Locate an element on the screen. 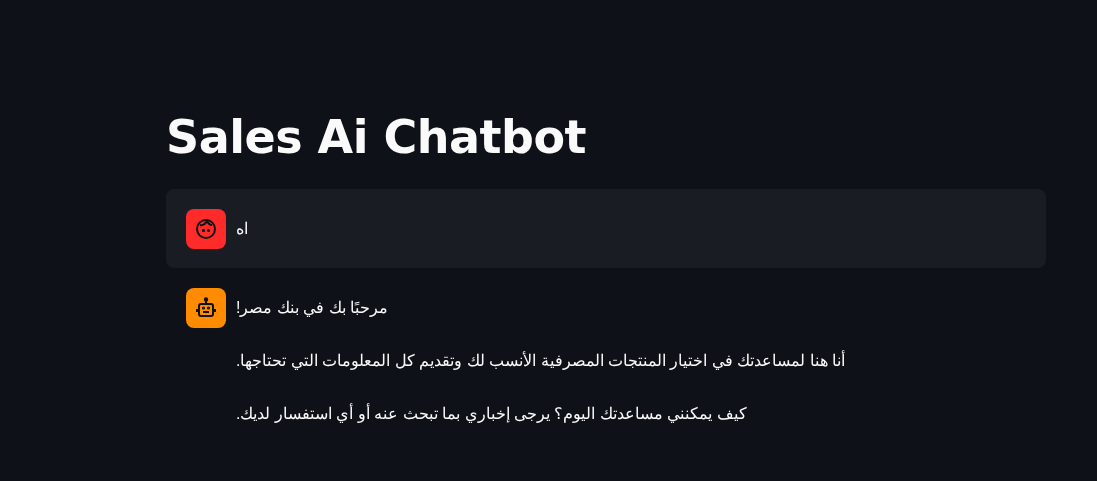 The height and width of the screenshot is (481, 1097). message-text: .كيف يمكنني مساعدتك اليوم؟ يرجى إخباري بما تبحث عنه أو أي استفسار لديك is located at coordinates (492, 413).